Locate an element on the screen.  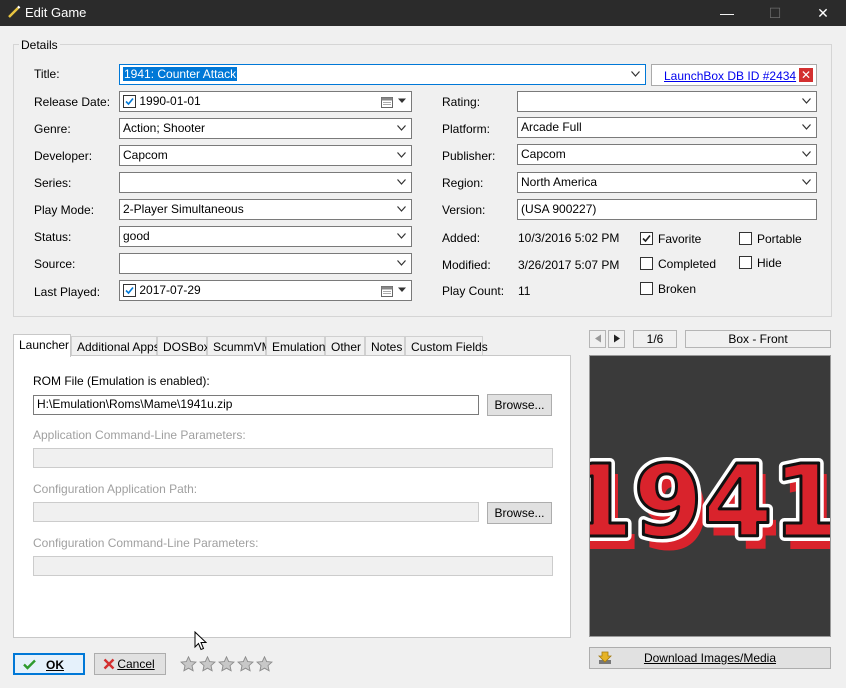
config-path-input is located at coordinates (256, 512).